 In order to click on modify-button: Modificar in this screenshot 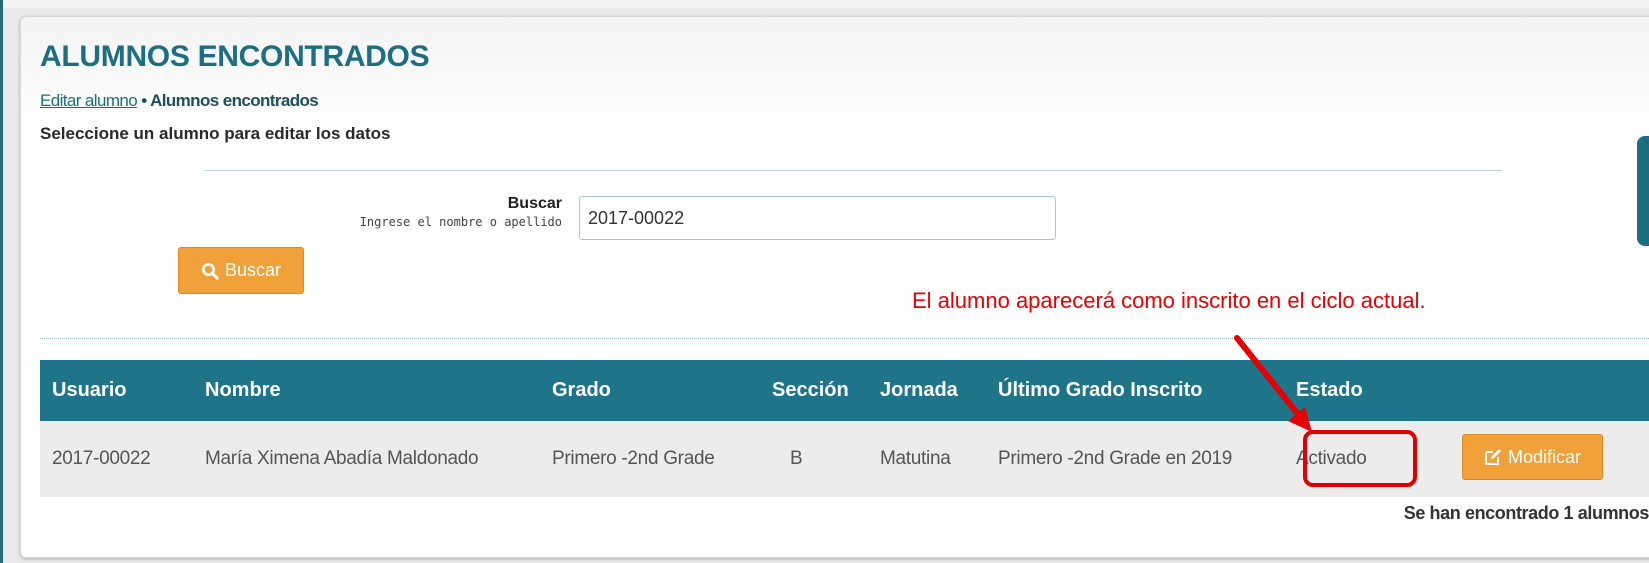, I will do `click(1532, 457)`.